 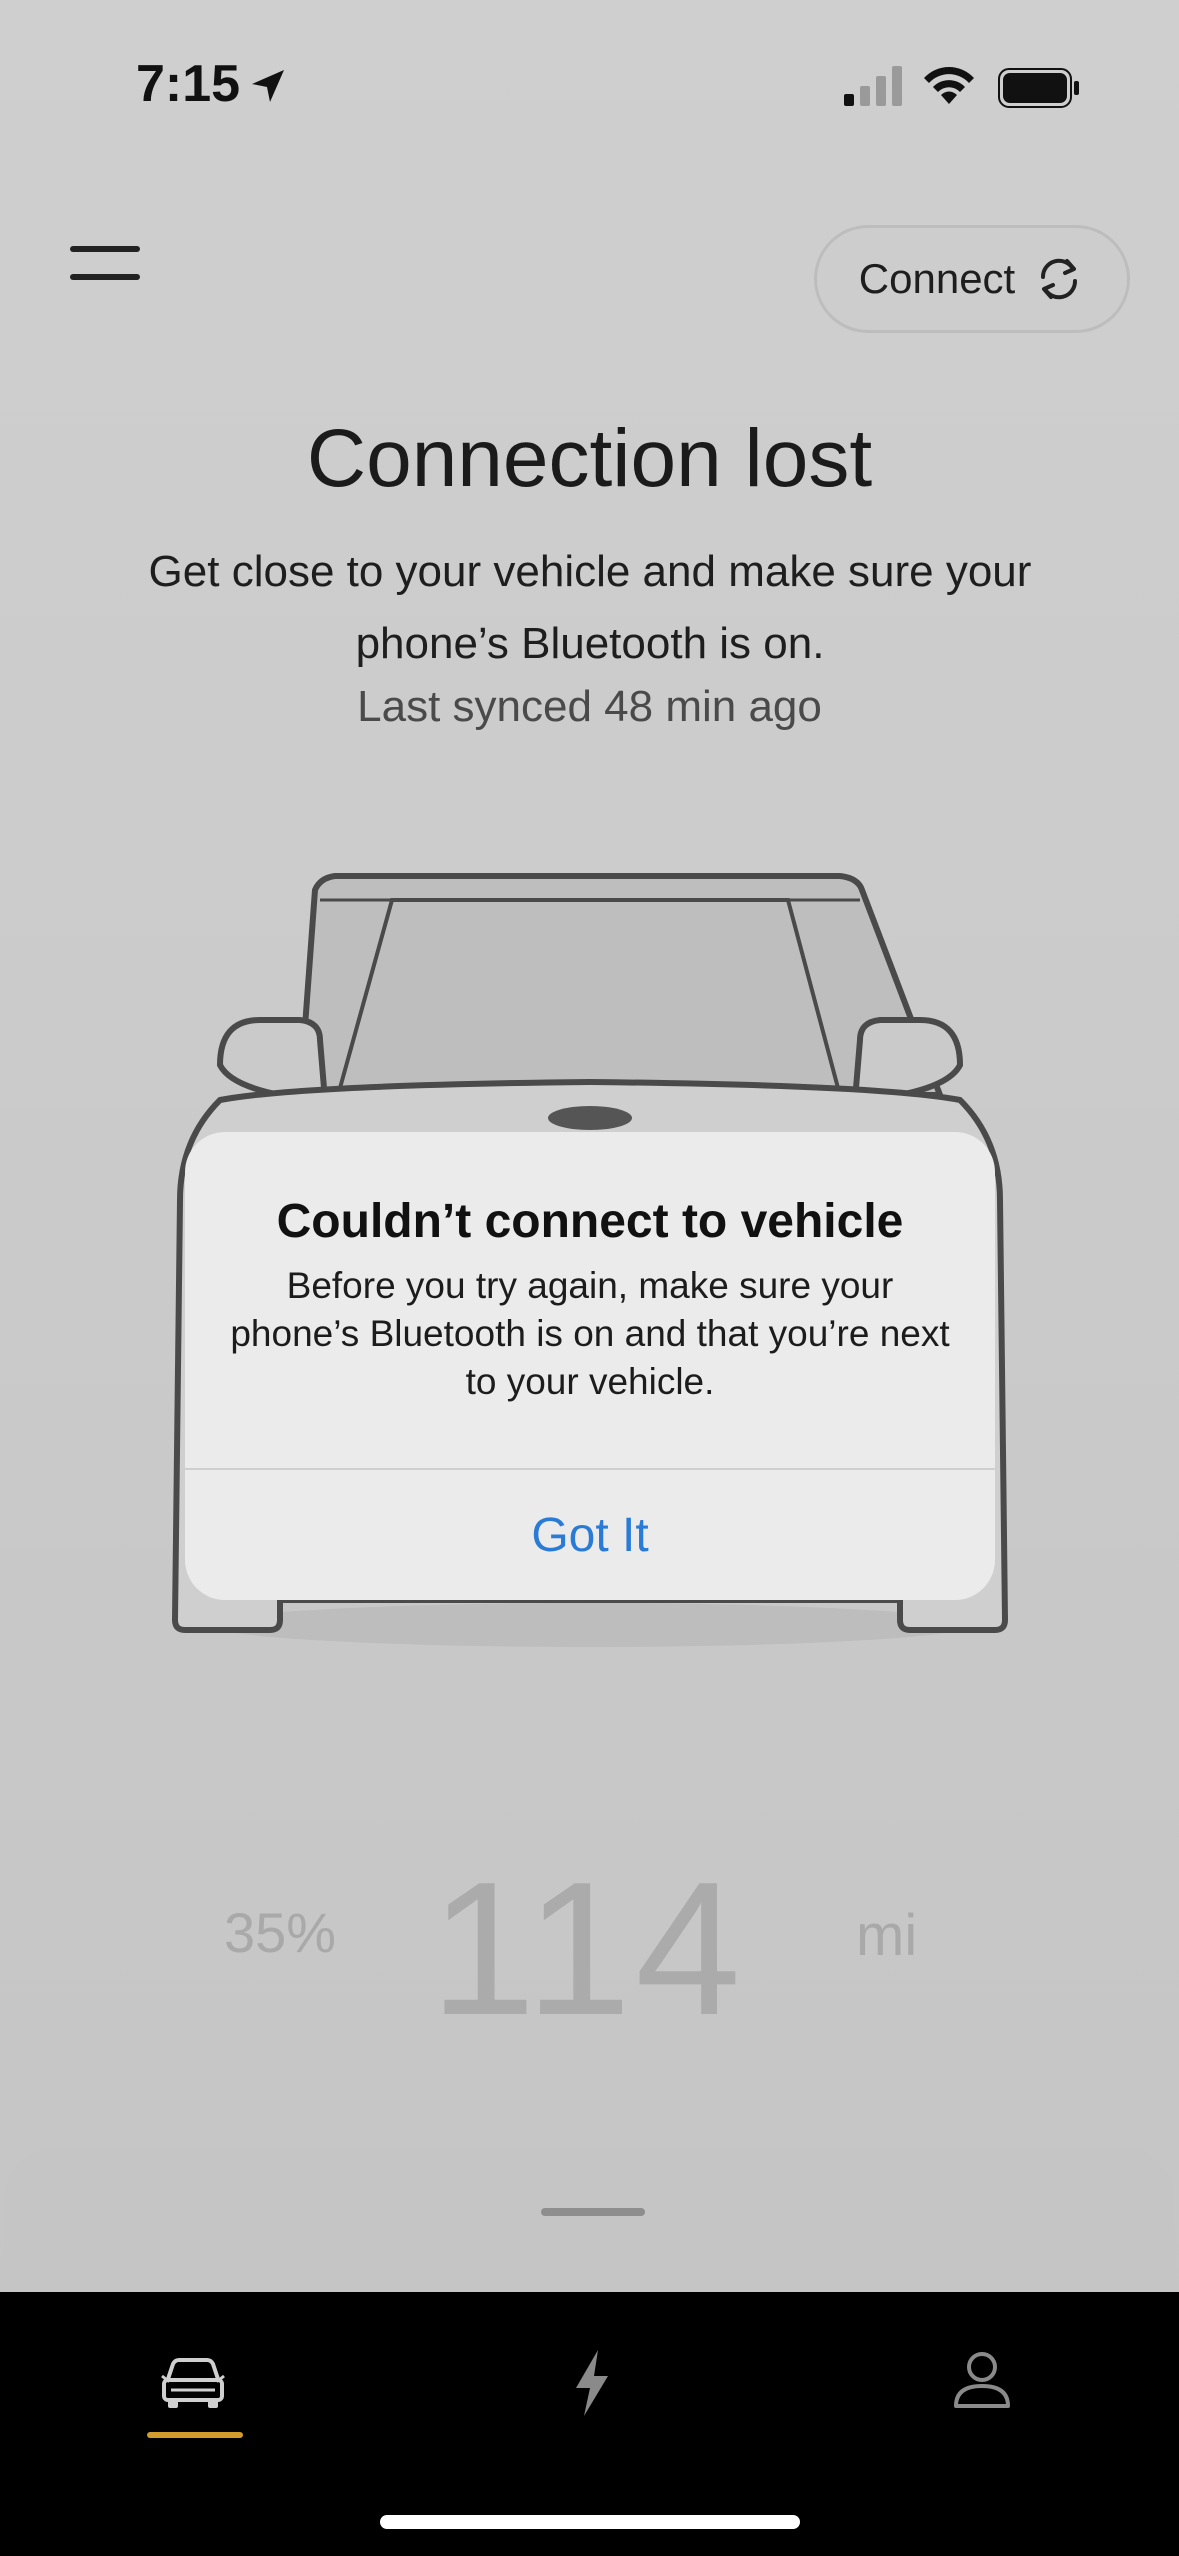 I want to click on tab-charging, so click(x=590, y=2387).